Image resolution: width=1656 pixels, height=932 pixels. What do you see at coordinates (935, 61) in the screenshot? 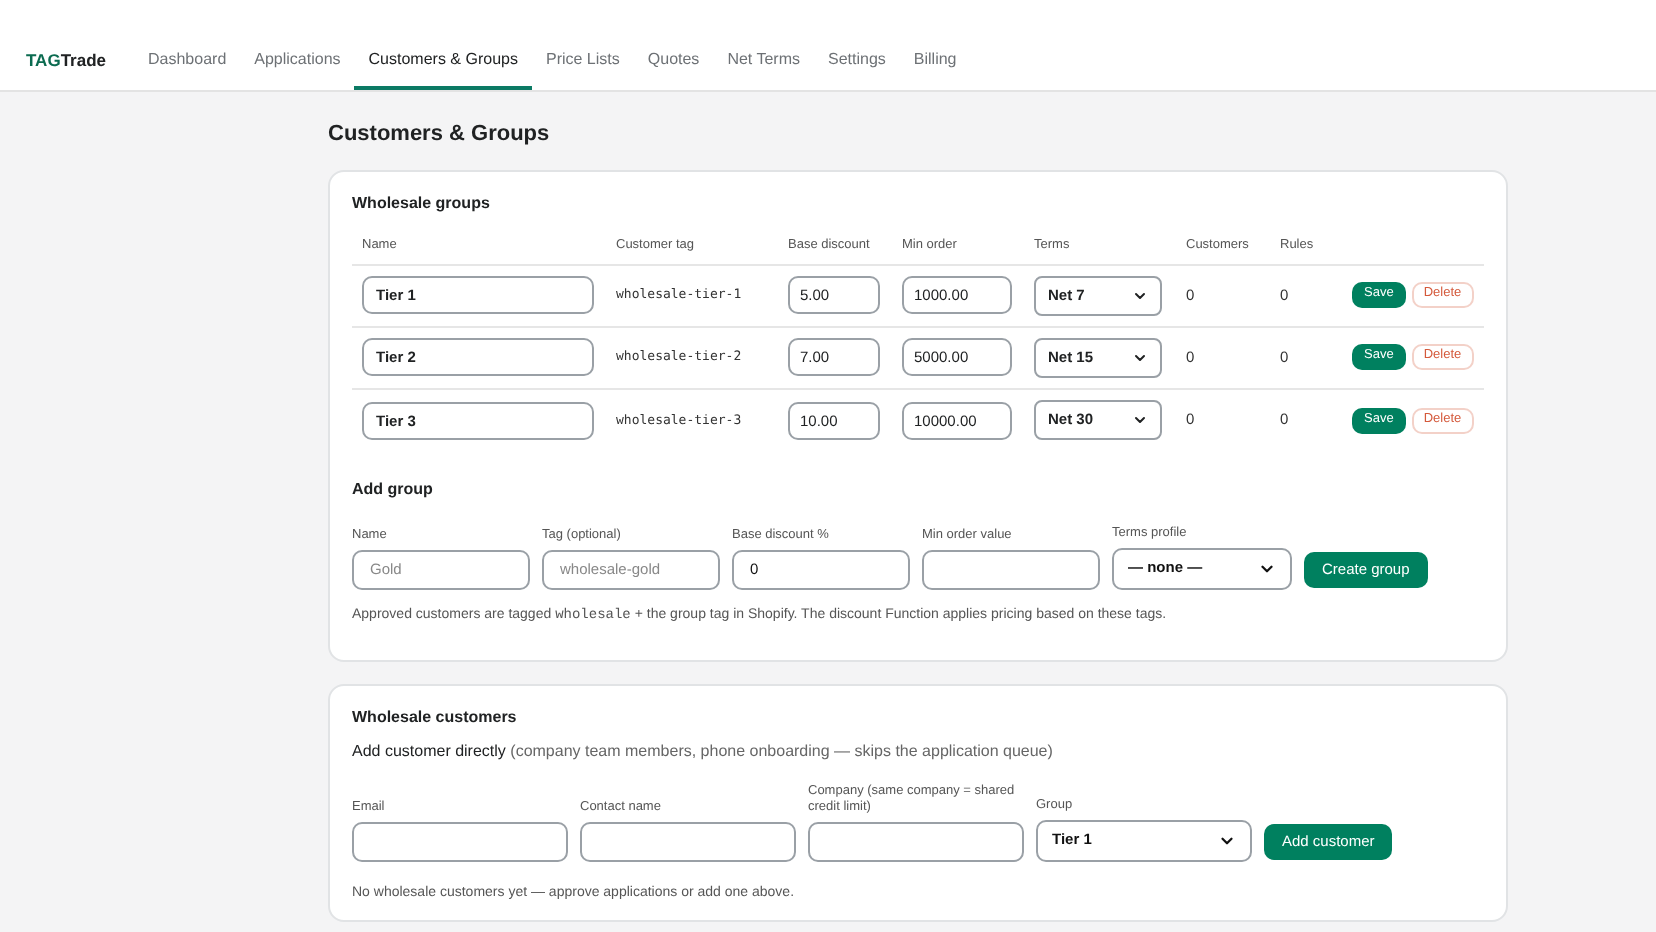
I see `nav-tab: Billing` at bounding box center [935, 61].